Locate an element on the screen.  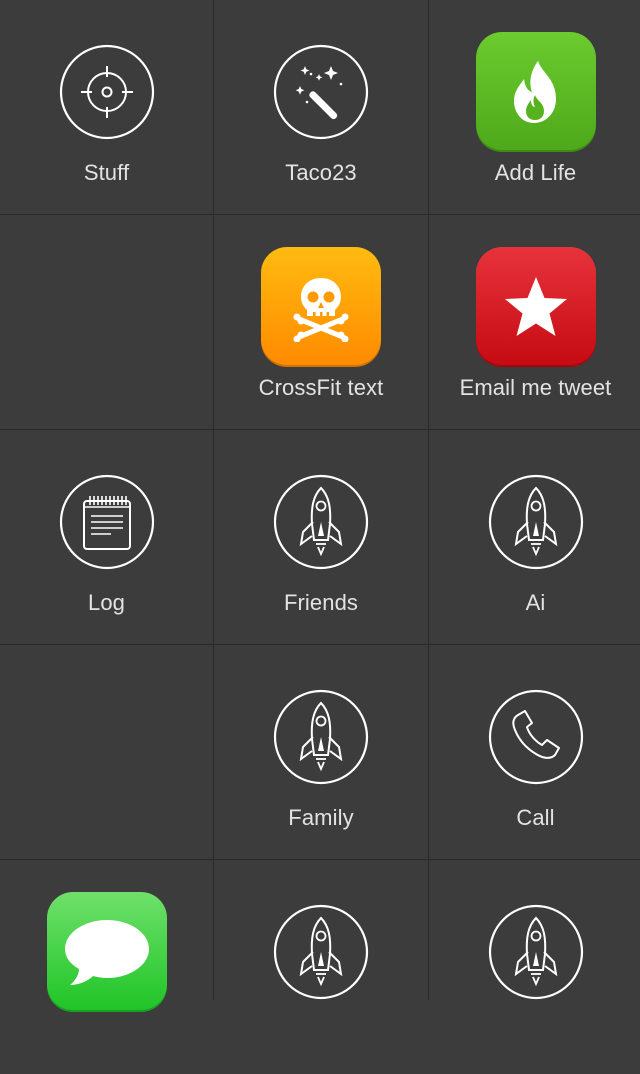
fire-icon is located at coordinates (535, 92).